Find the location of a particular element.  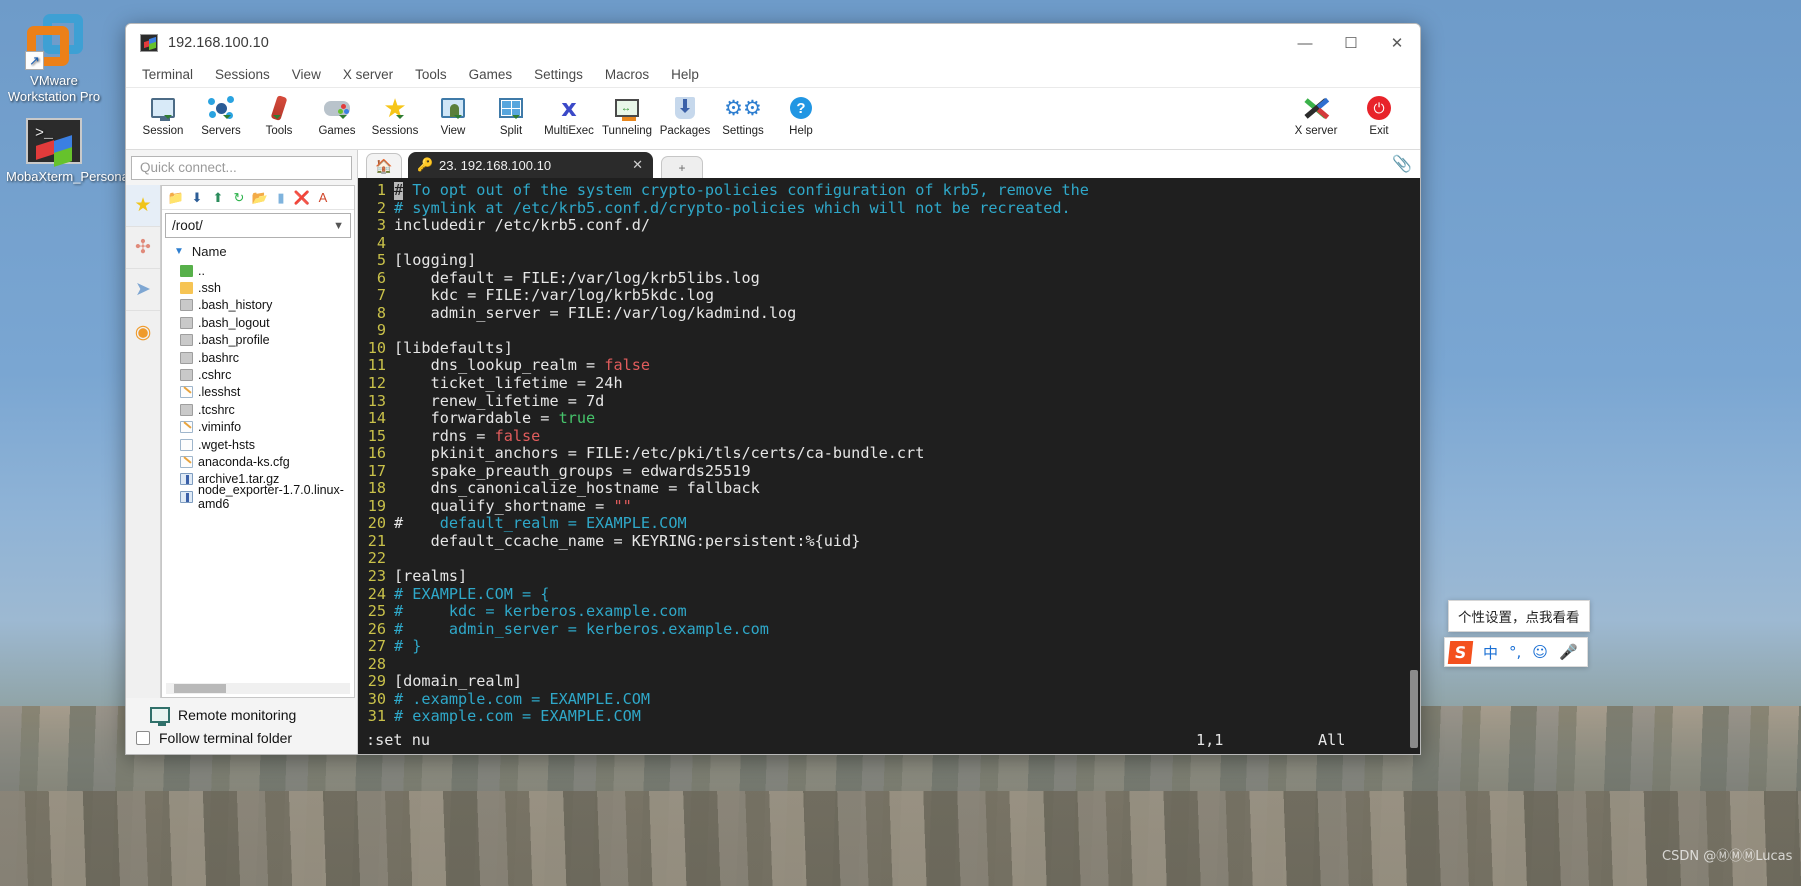

list-item: .ssh is located at coordinates (267, 287).